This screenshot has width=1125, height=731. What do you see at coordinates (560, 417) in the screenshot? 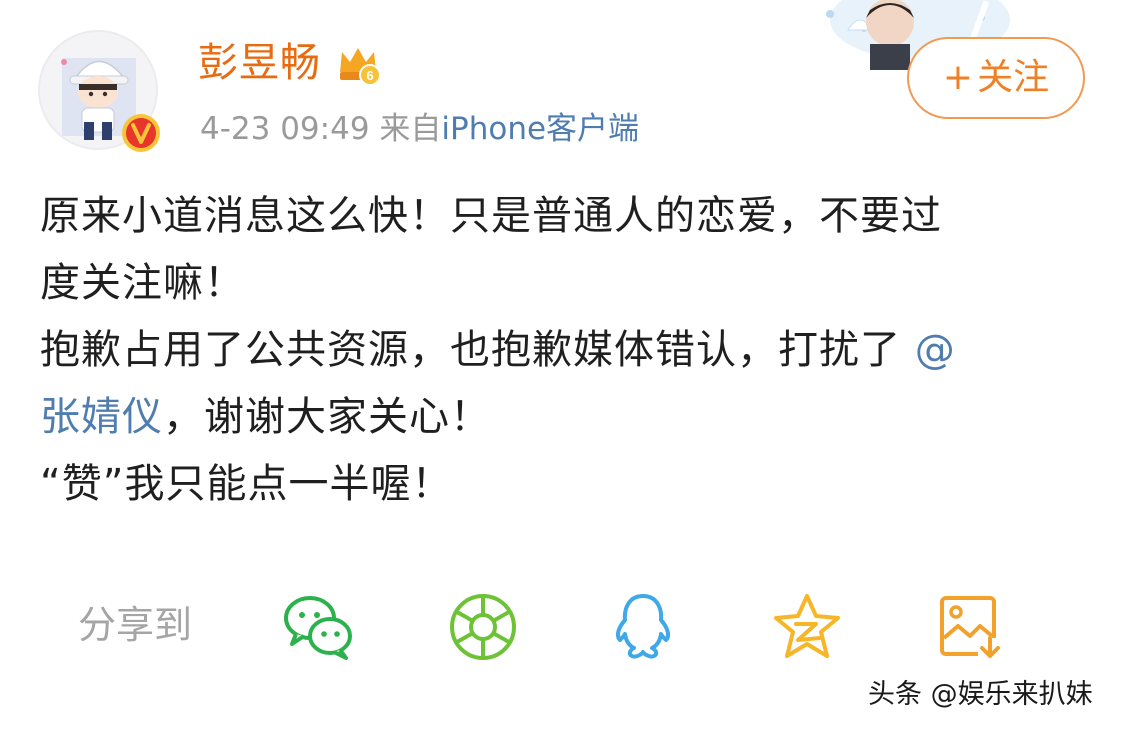
I see `post-text-line-4: 张婧仪，谢谢大家关心！` at bounding box center [560, 417].